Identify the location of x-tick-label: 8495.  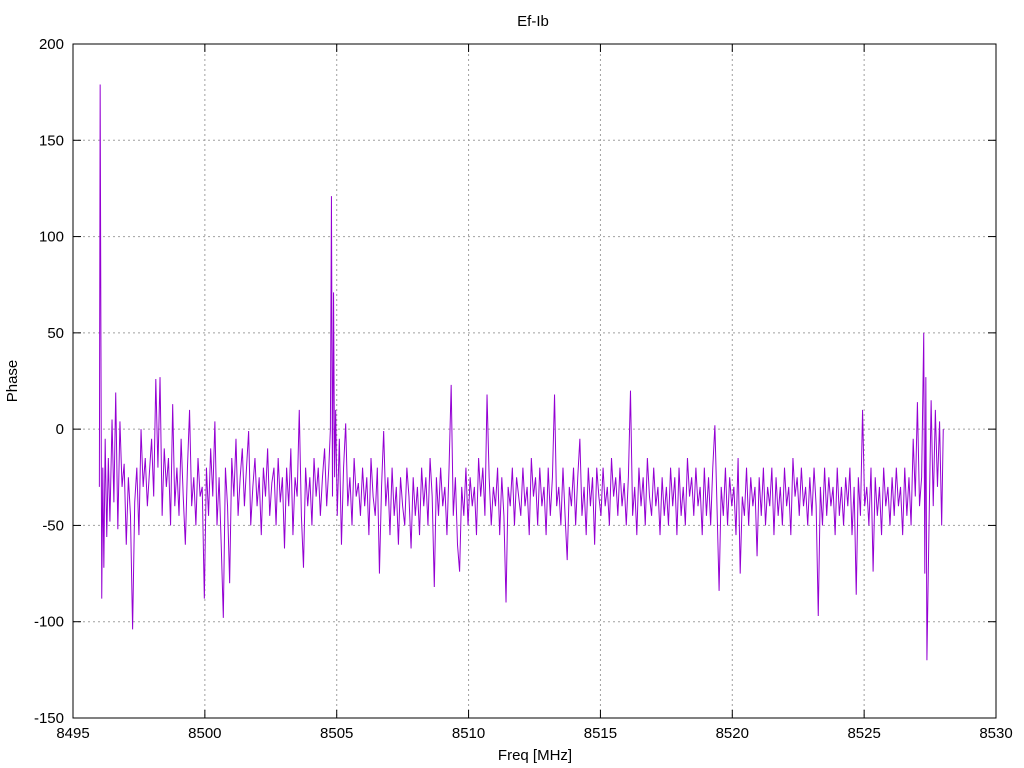
(72, 733).